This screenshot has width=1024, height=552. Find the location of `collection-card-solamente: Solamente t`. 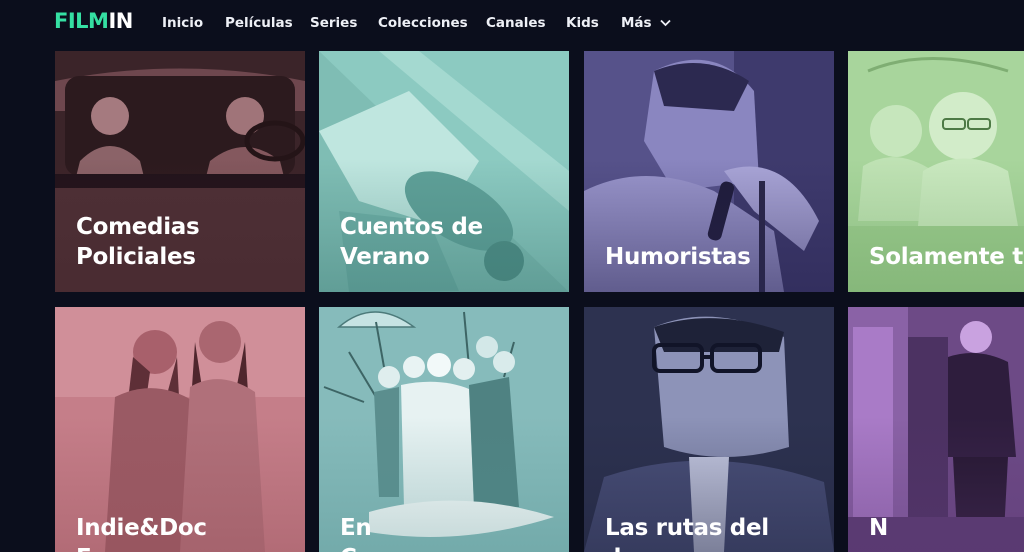

collection-card-solamente: Solamente t is located at coordinates (936, 171).